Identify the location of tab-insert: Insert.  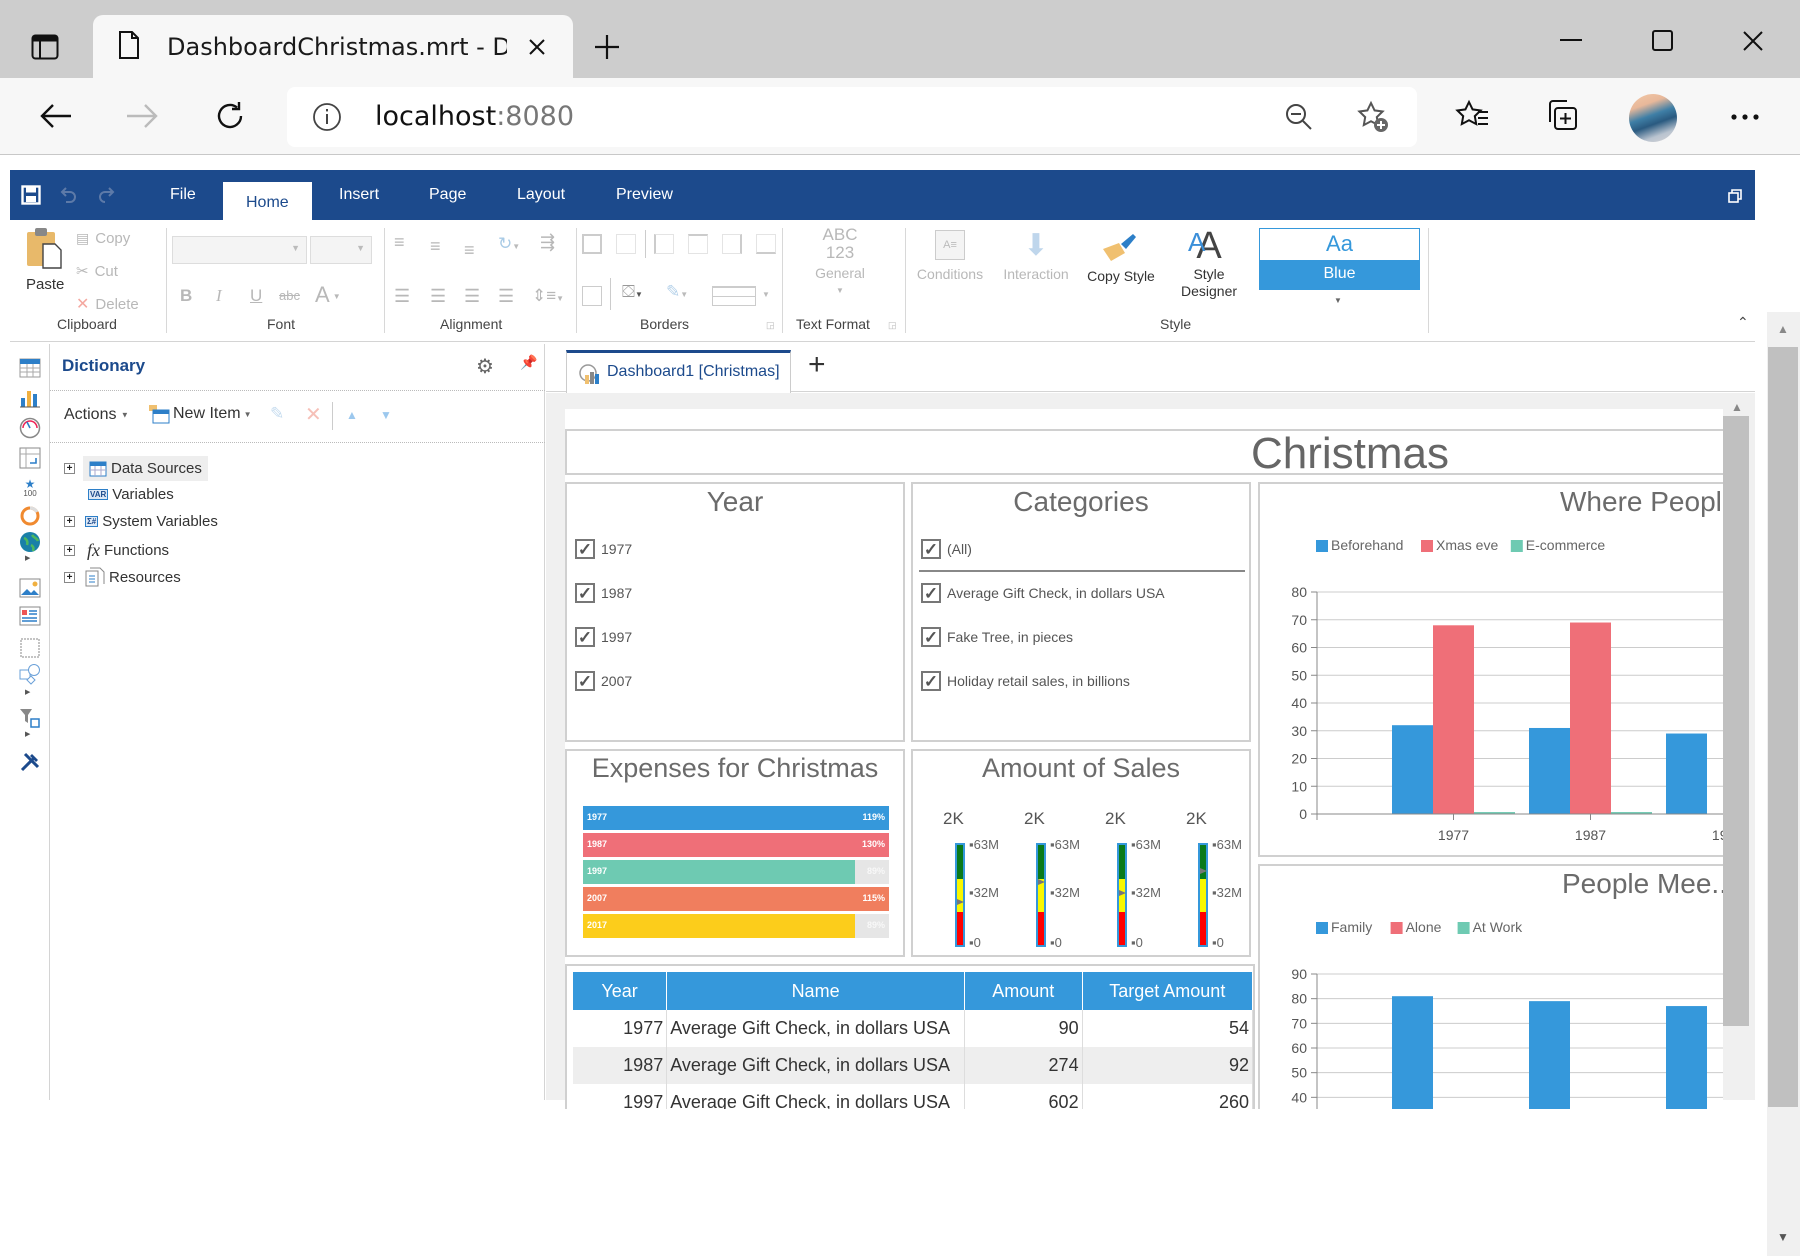
(359, 195).